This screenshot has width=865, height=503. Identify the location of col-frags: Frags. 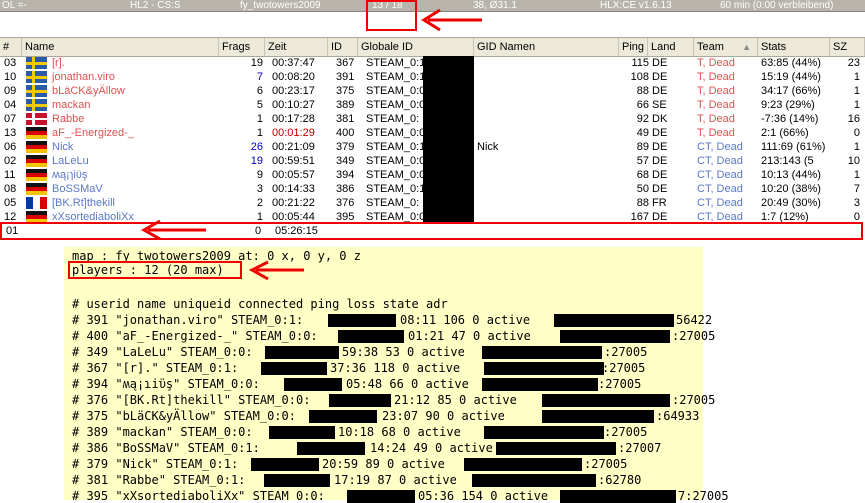
(242, 47).